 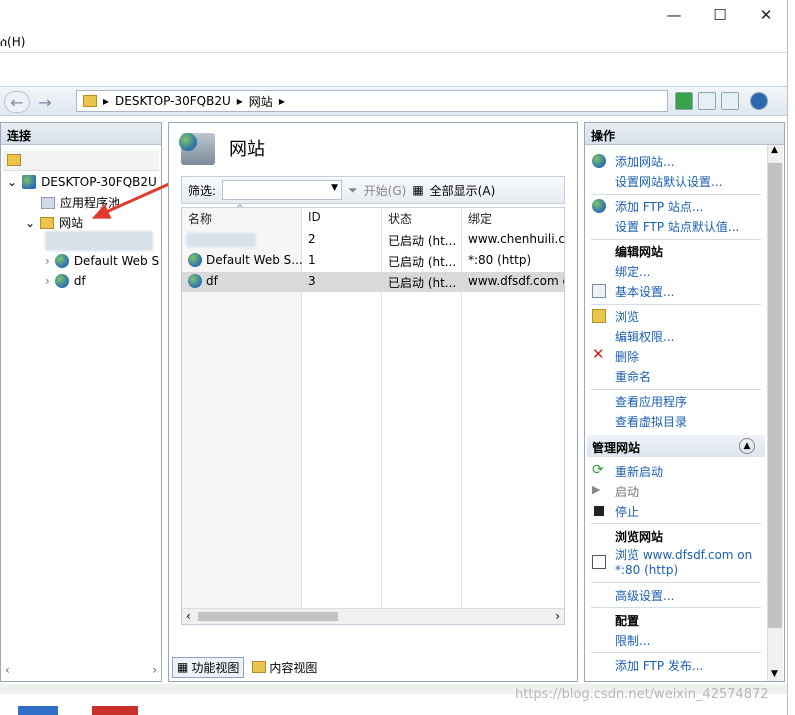 I want to click on header-status: 状态, so click(x=400, y=218).